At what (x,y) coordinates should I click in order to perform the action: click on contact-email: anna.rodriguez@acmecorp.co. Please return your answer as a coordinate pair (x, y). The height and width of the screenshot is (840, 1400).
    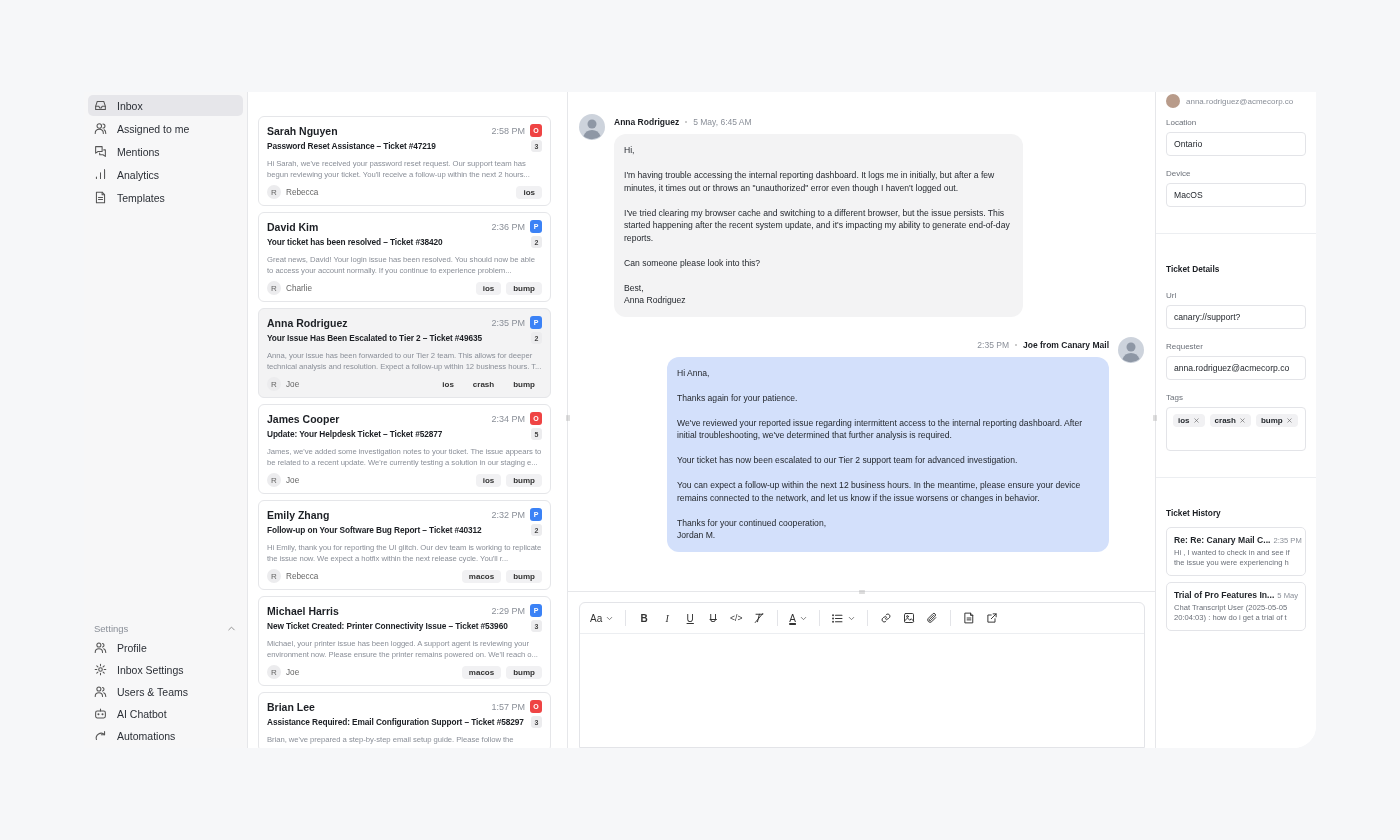
    Looking at the image, I should click on (1240, 101).